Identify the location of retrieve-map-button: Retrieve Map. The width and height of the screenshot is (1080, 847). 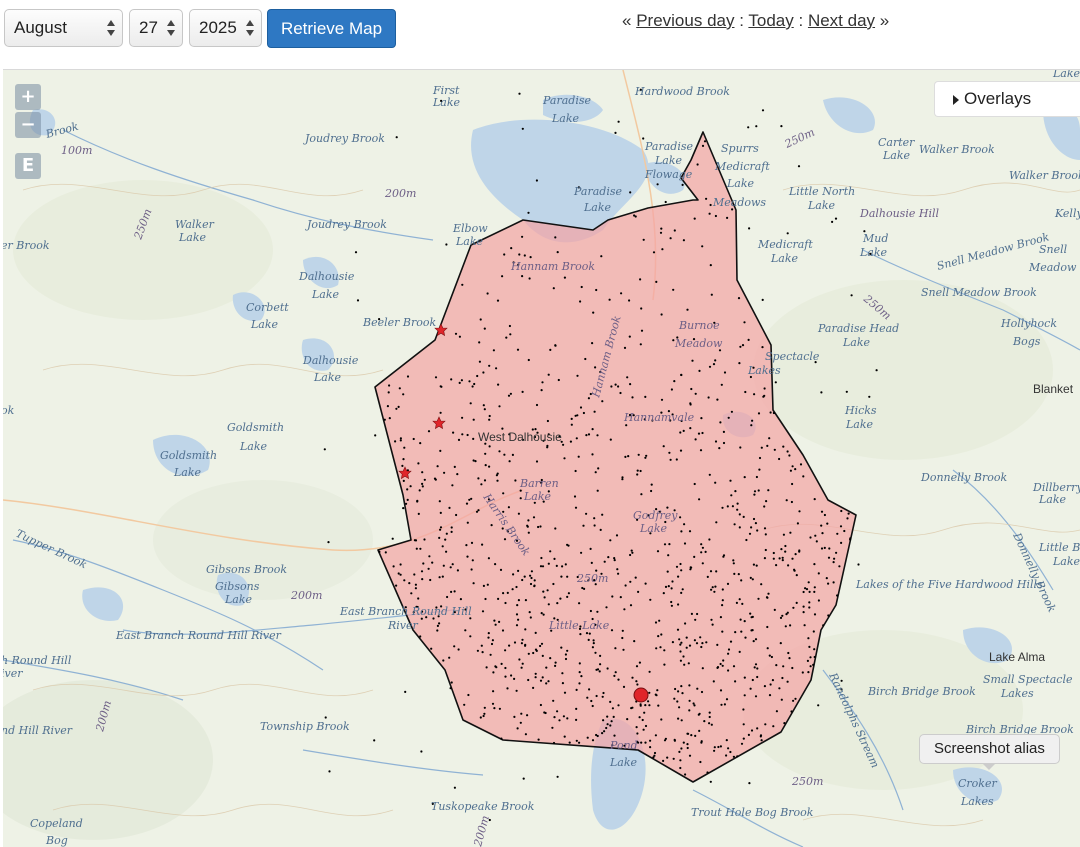
(331, 28).